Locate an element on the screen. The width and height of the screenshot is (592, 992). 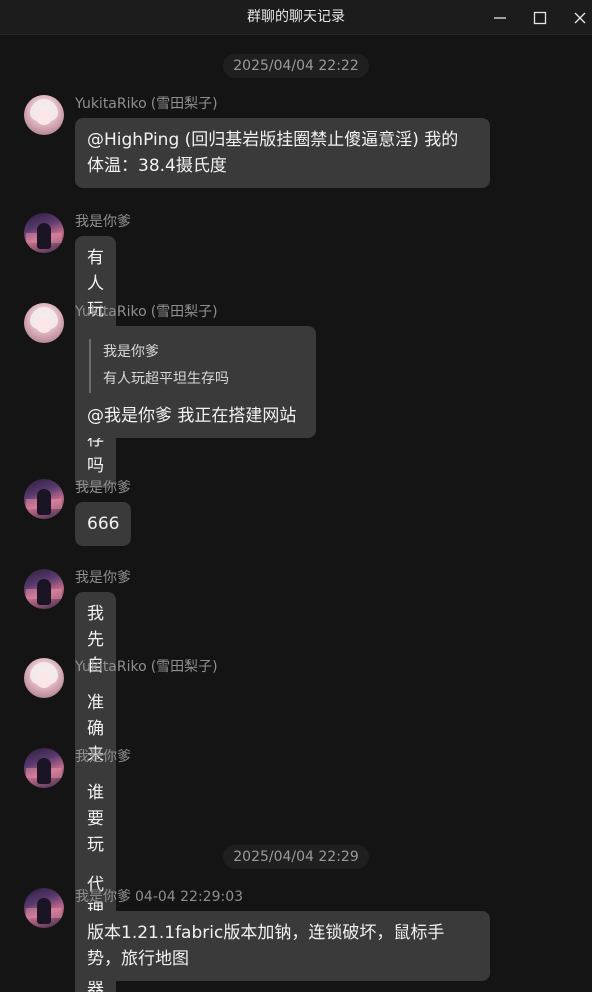
close-button is located at coordinates (576, 17).